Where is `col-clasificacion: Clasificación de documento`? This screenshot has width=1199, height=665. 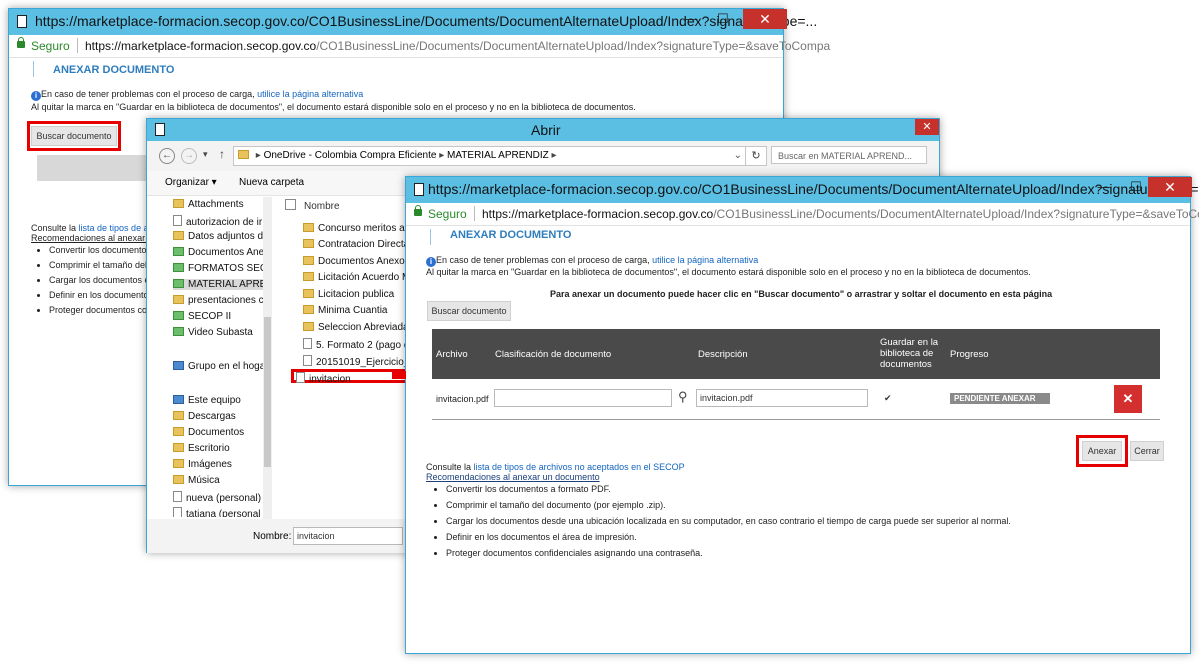
col-clasificacion: Clasificación de documento is located at coordinates (553, 354).